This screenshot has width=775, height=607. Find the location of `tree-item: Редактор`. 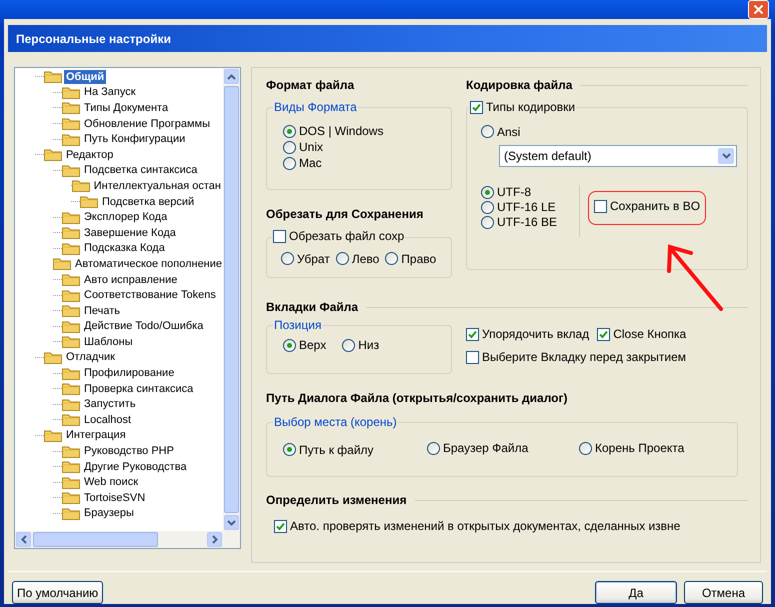

tree-item: Редактор is located at coordinates (90, 155).